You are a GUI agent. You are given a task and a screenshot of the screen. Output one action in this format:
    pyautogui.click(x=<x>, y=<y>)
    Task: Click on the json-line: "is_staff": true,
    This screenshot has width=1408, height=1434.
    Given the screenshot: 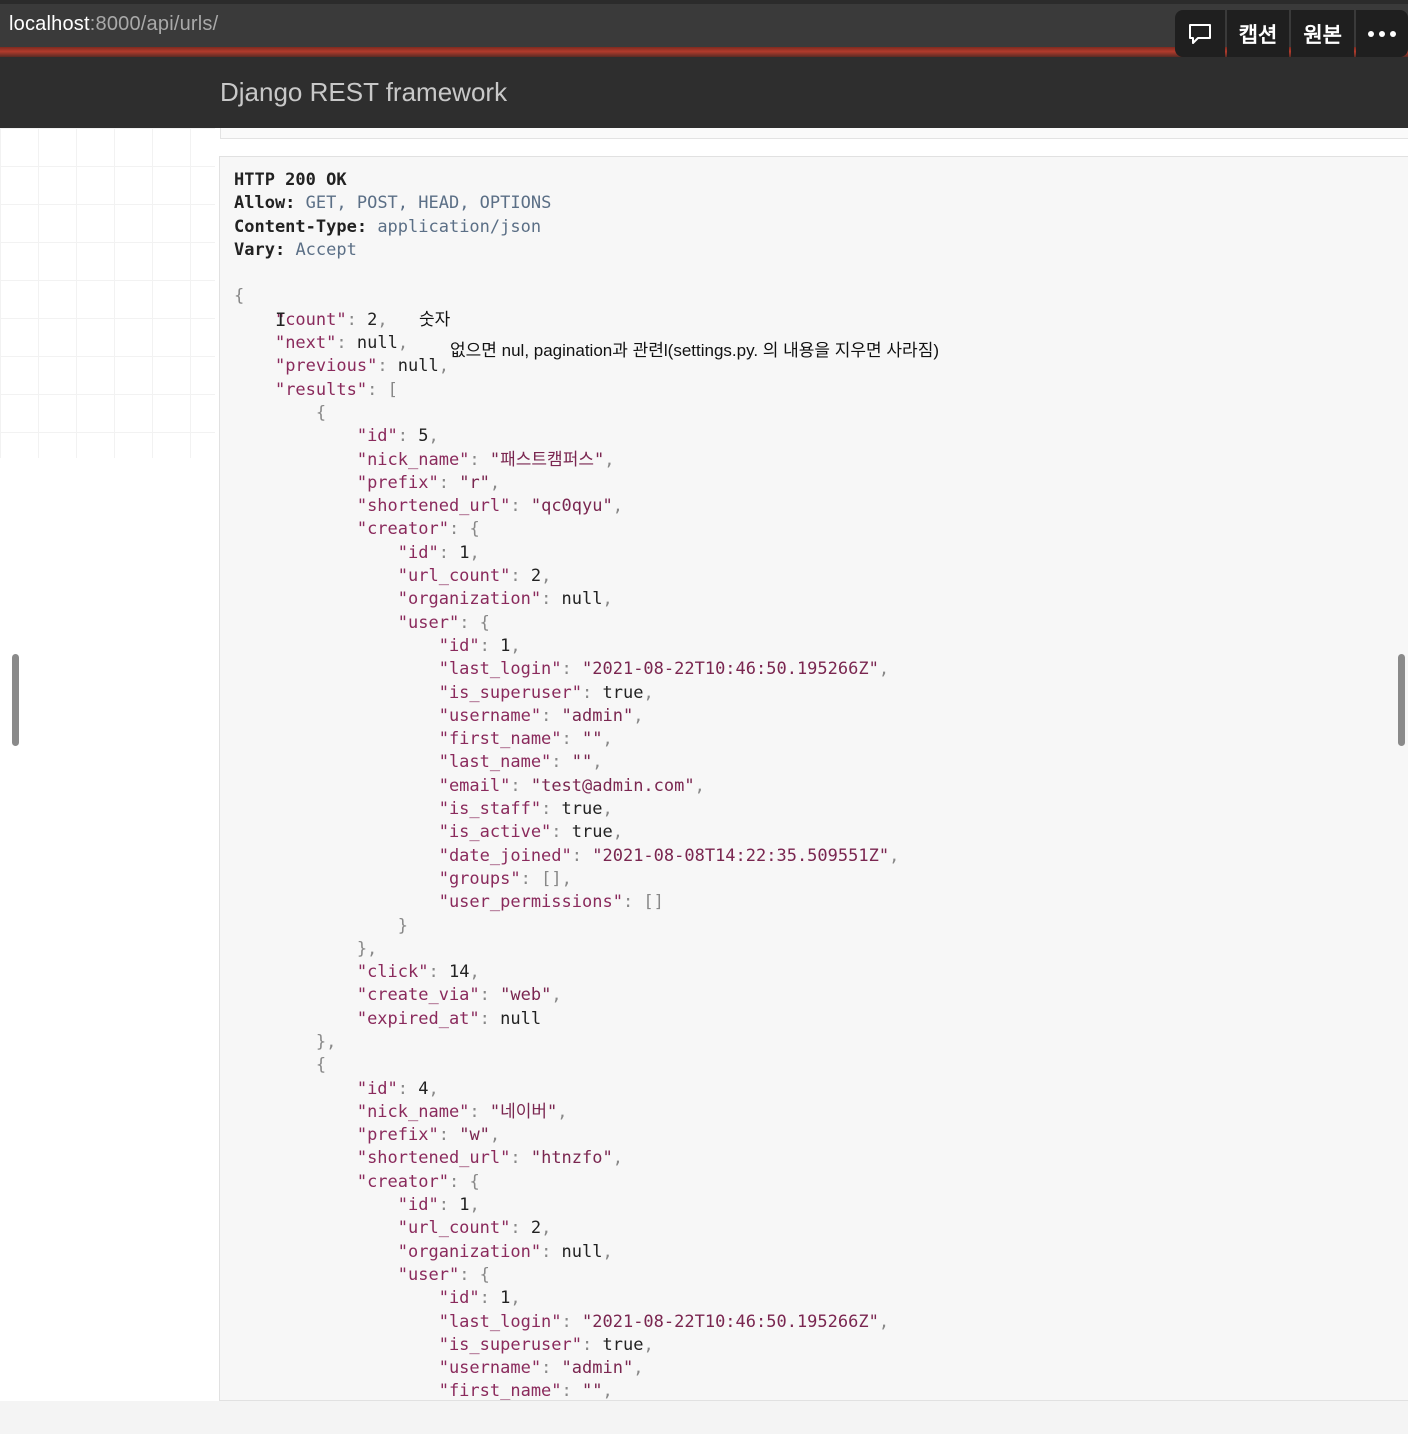 What is the action you would take?
    pyautogui.click(x=525, y=809)
    